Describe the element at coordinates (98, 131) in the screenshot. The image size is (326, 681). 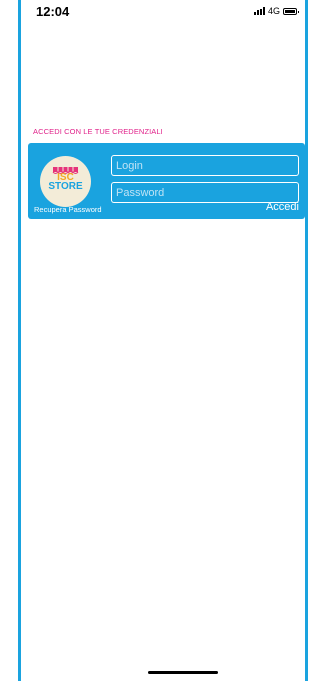
I see `login-section-title: ACCEDI CON LE TUE CREDENZIALI` at that location.